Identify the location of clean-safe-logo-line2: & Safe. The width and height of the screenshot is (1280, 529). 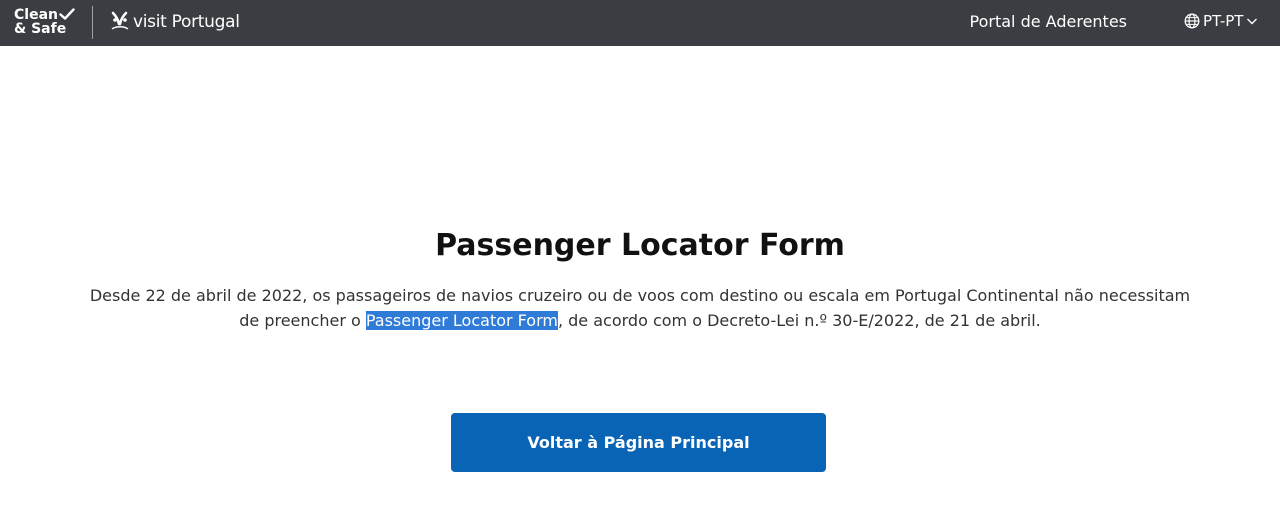
(40, 29).